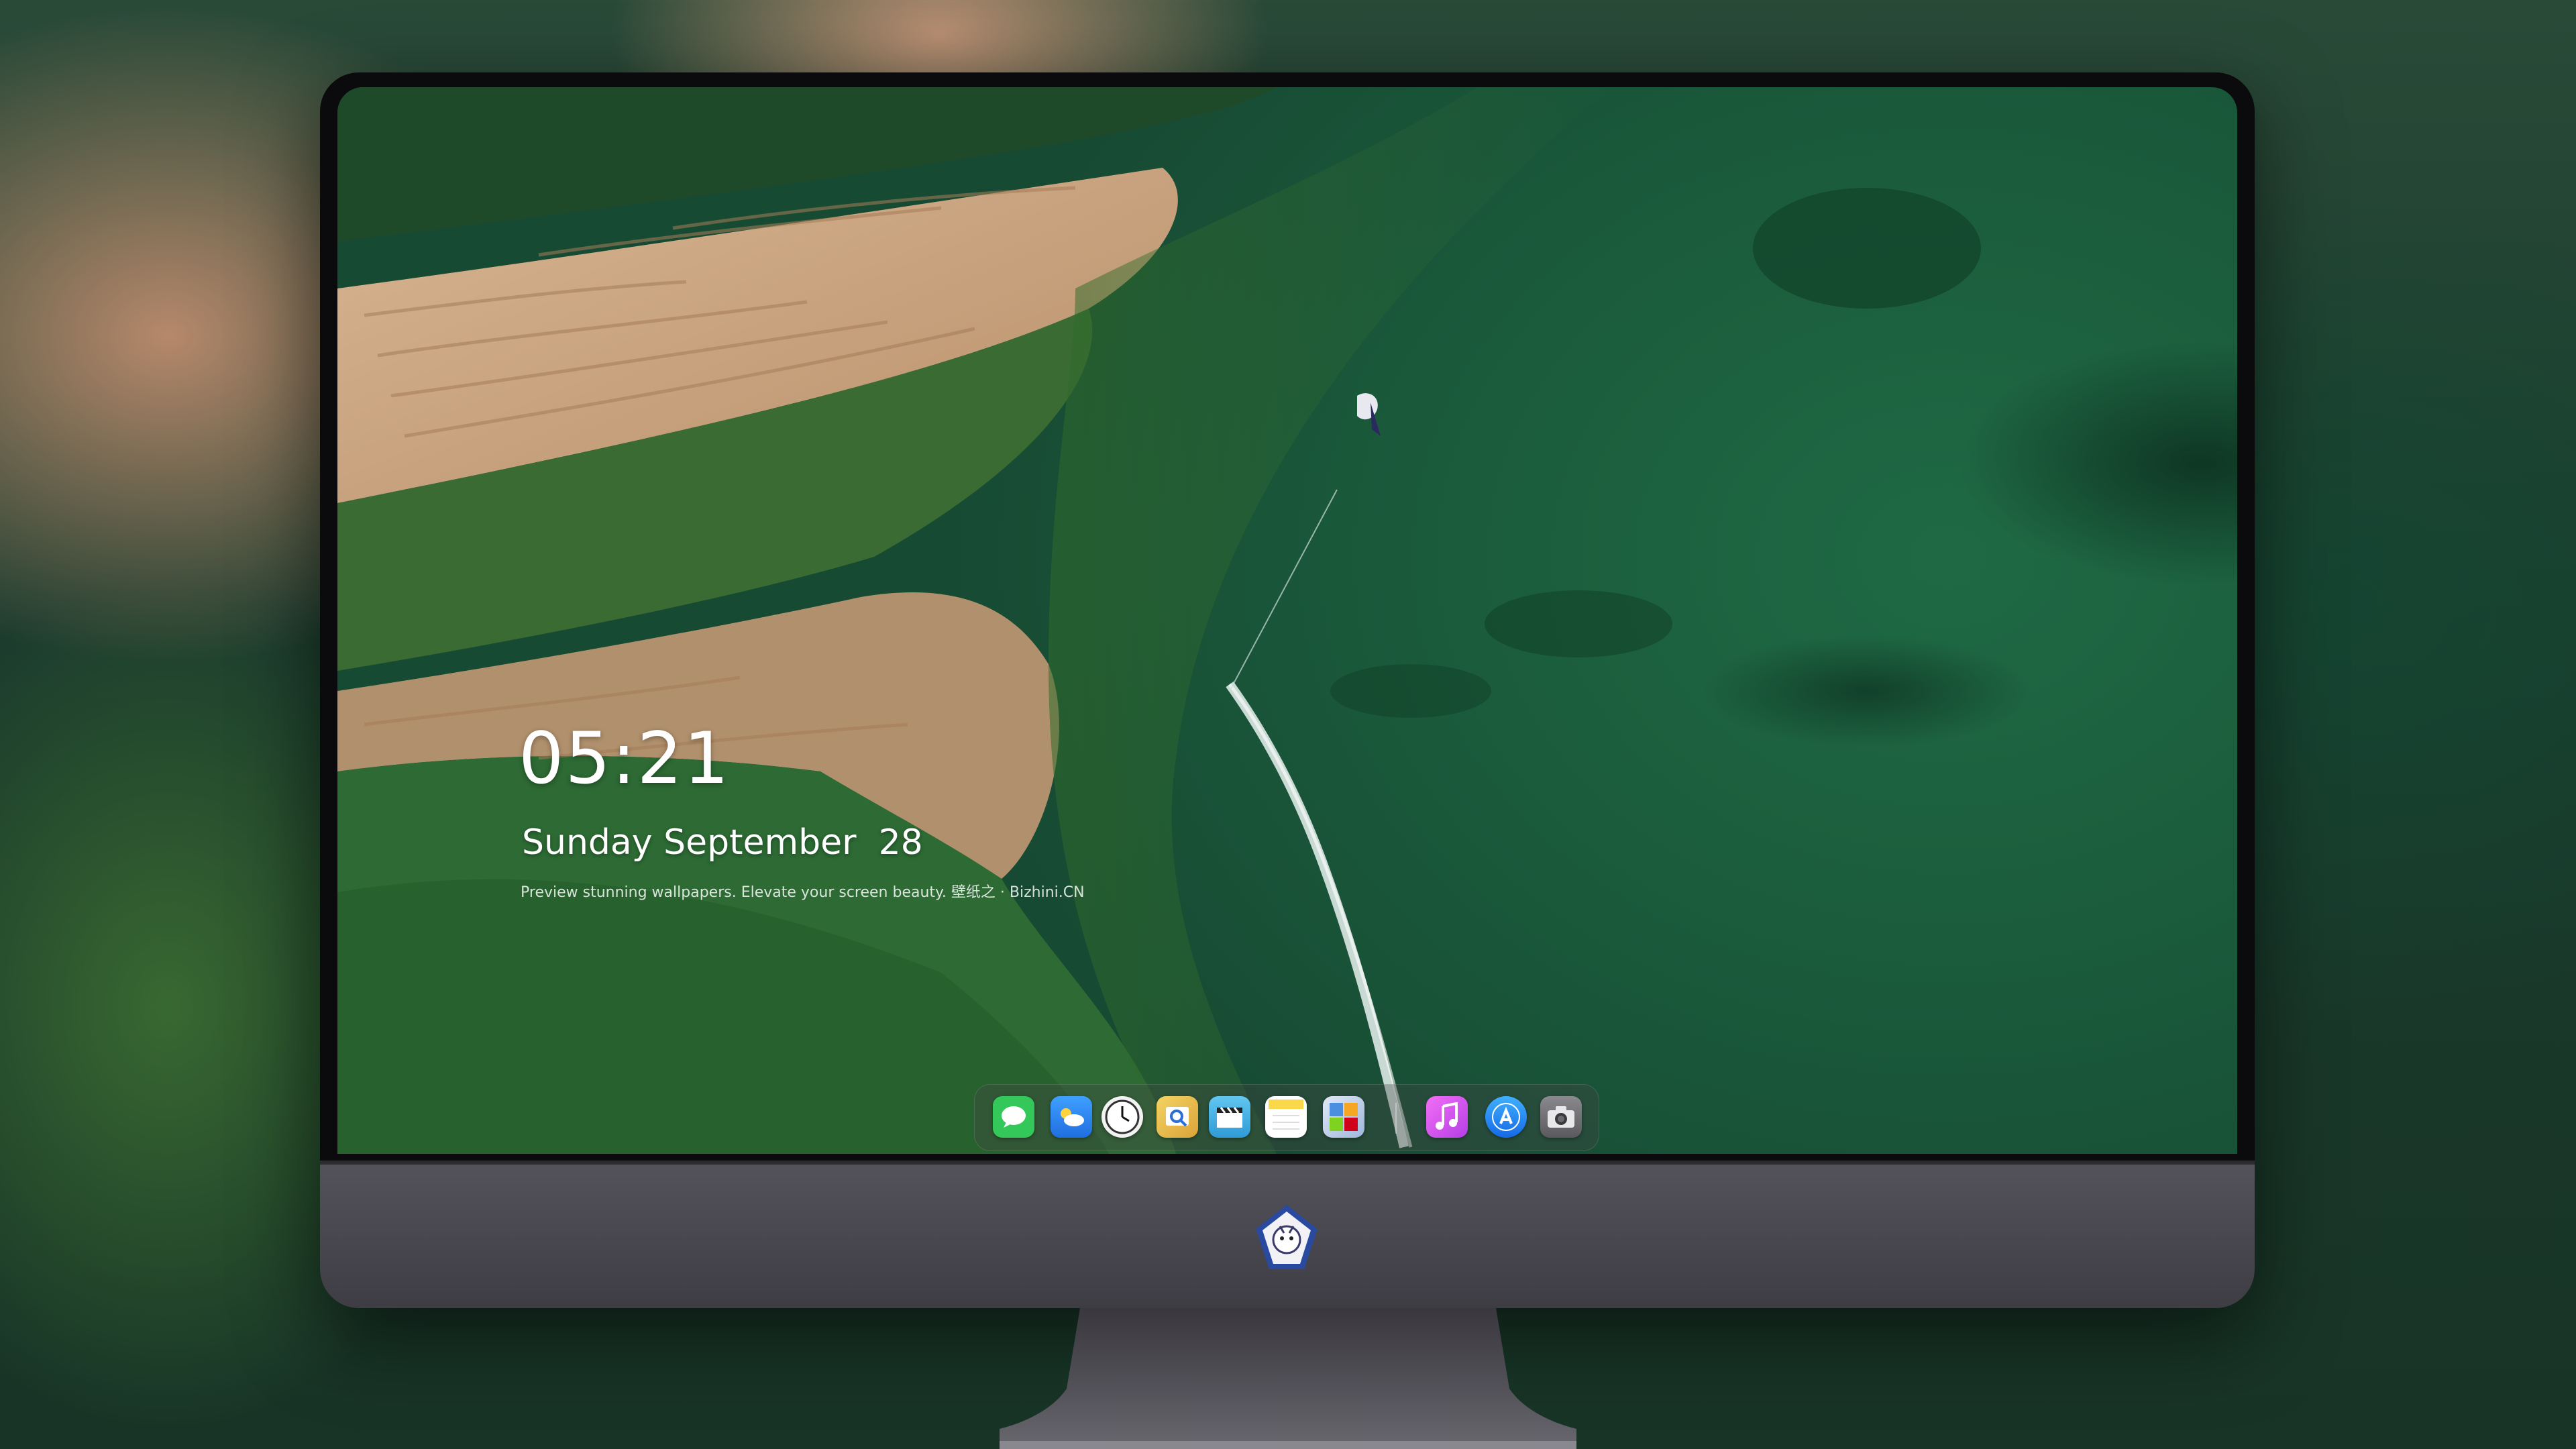  What do you see at coordinates (1177, 1117) in the screenshot?
I see `preview-icon` at bounding box center [1177, 1117].